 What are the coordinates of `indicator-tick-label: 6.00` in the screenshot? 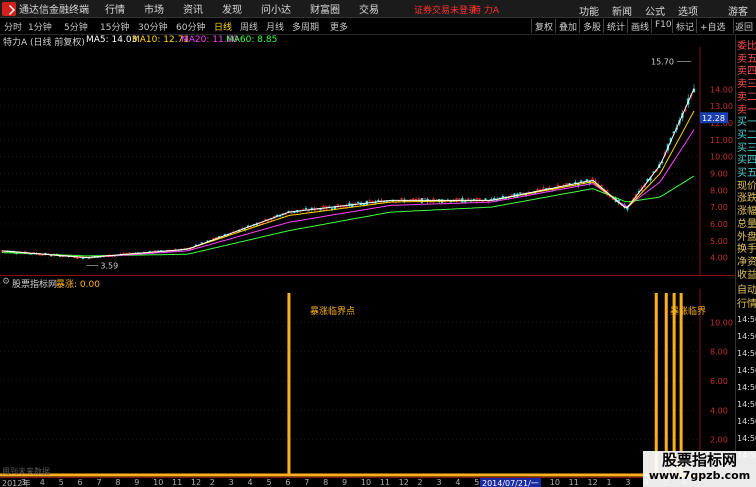 It's located at (719, 381).